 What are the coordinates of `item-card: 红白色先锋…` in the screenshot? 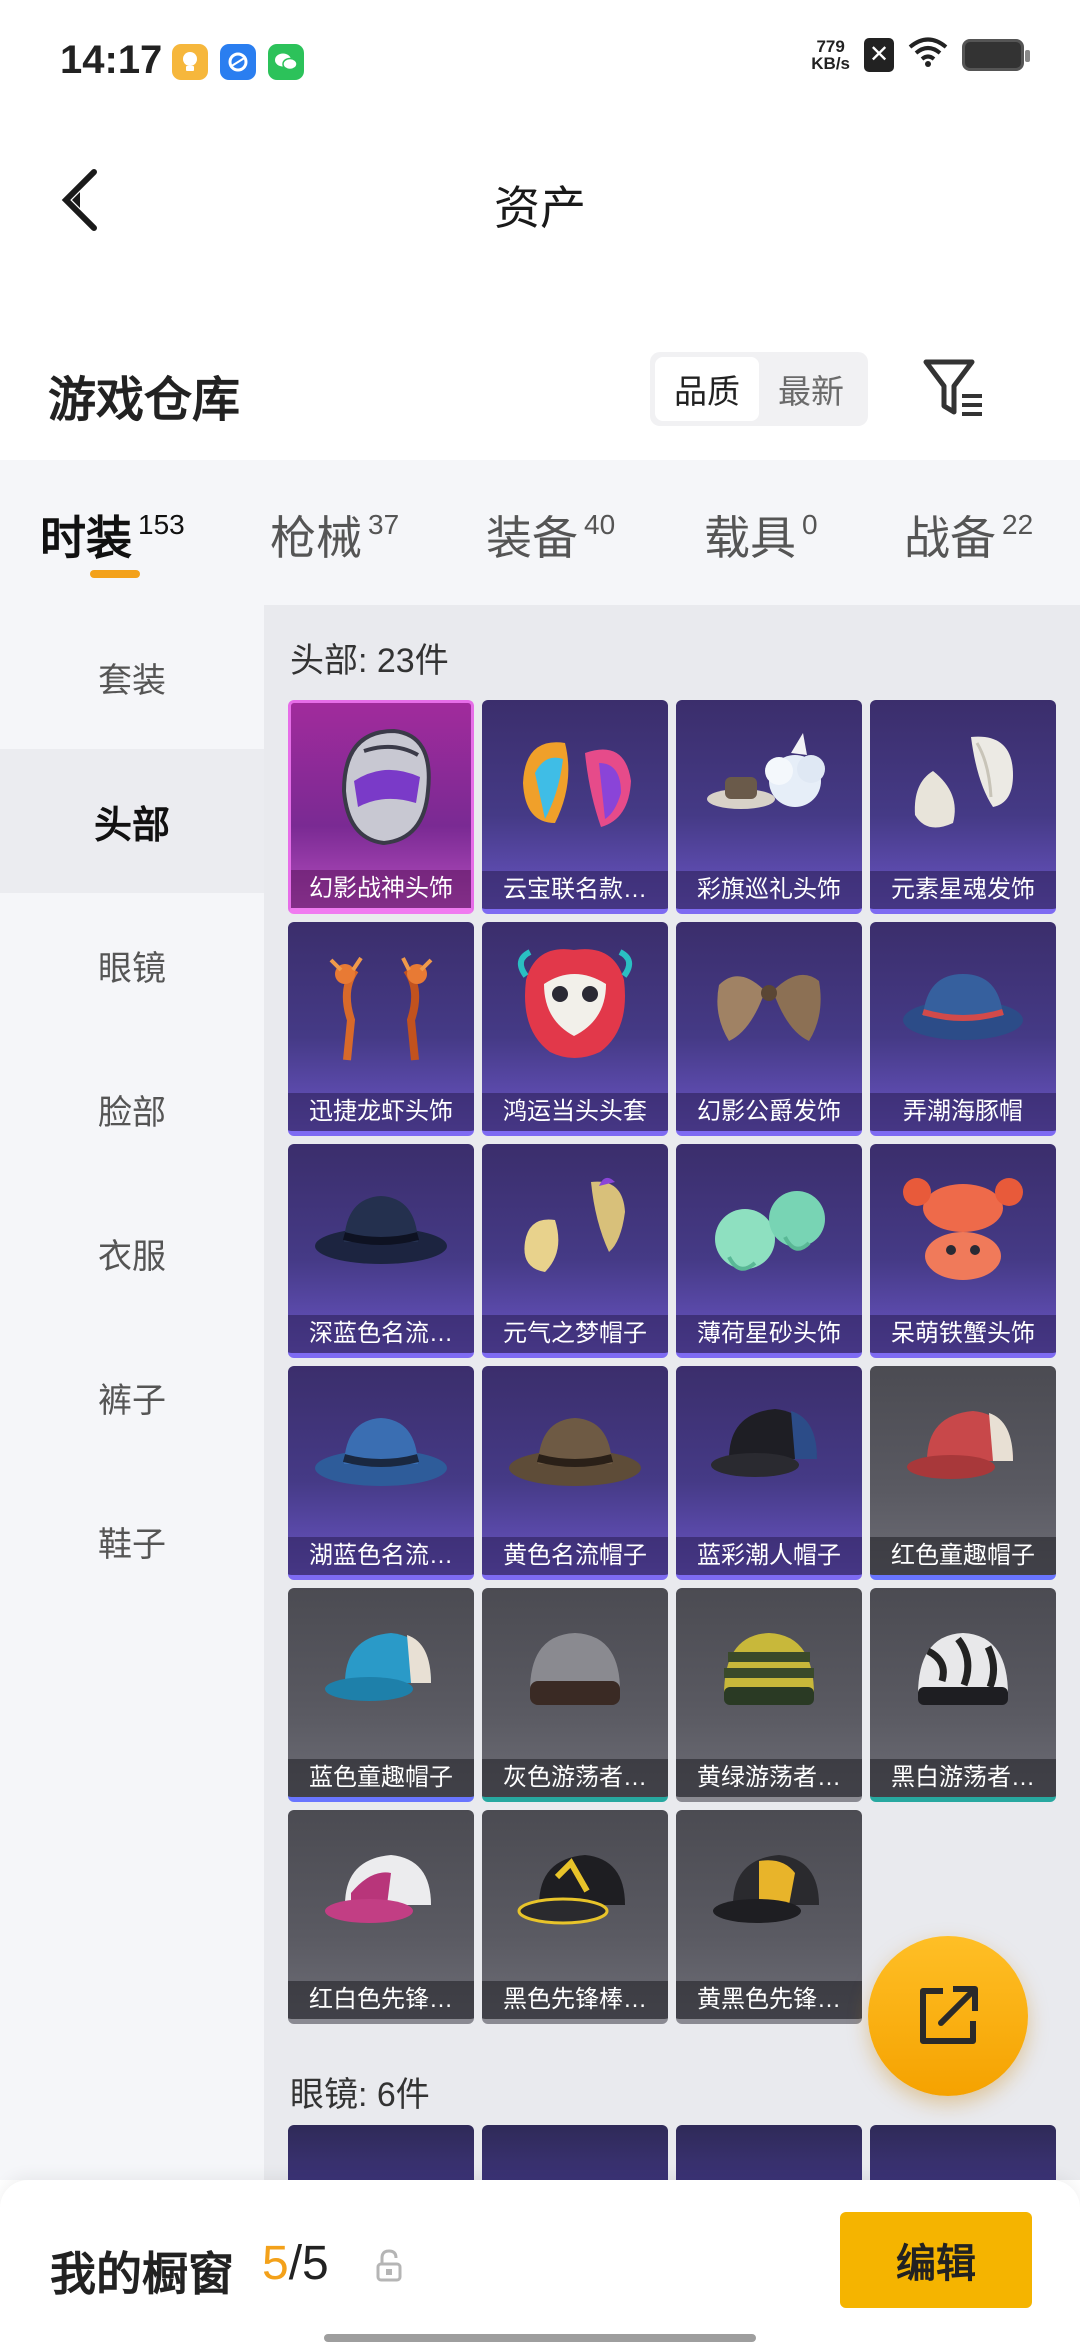 It's located at (381, 1917).